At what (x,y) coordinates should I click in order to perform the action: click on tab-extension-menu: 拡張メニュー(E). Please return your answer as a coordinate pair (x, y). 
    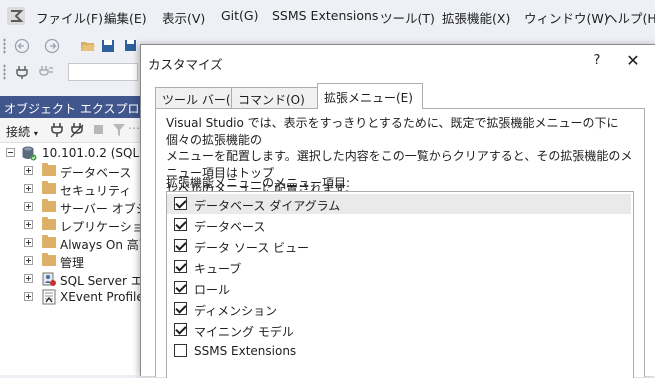
    Looking at the image, I should click on (370, 96).